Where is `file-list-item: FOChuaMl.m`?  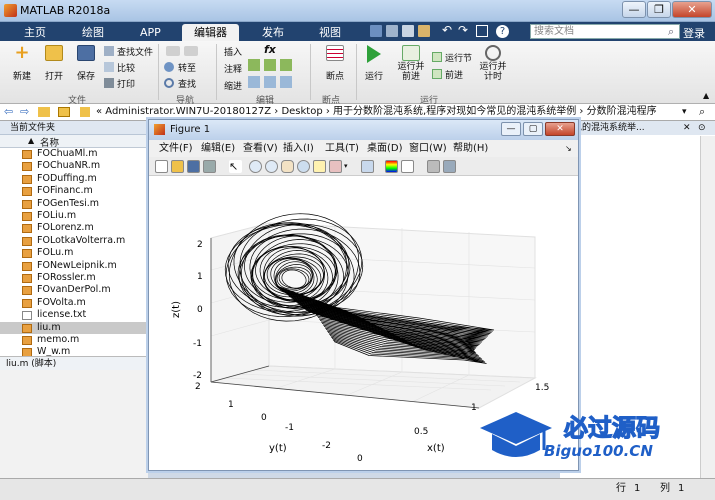
file-list-item: FOChuaMl.m is located at coordinates (74, 154).